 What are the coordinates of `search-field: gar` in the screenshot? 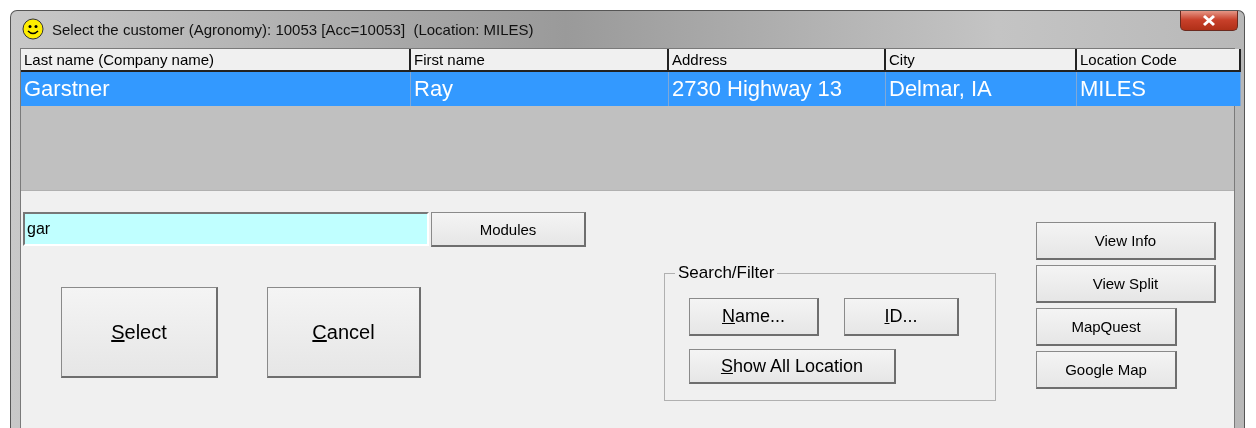 It's located at (226, 229).